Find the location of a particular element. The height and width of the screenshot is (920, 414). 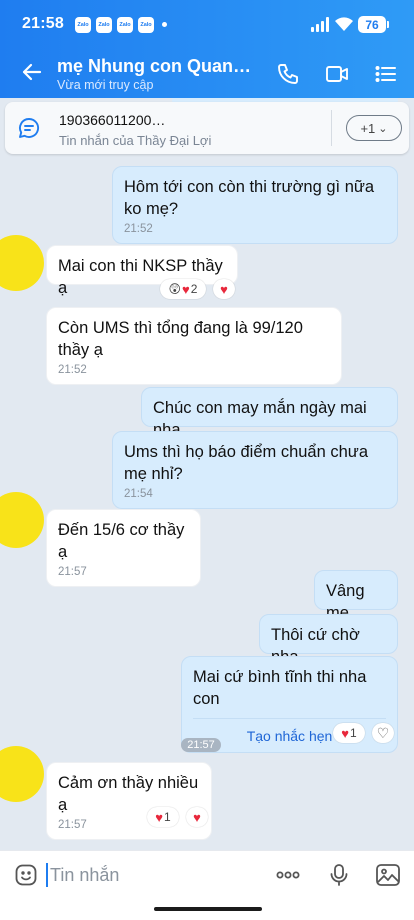

message-text: Hôm tới con còn thi trường gì nữa ko mẹ? is located at coordinates (249, 198).